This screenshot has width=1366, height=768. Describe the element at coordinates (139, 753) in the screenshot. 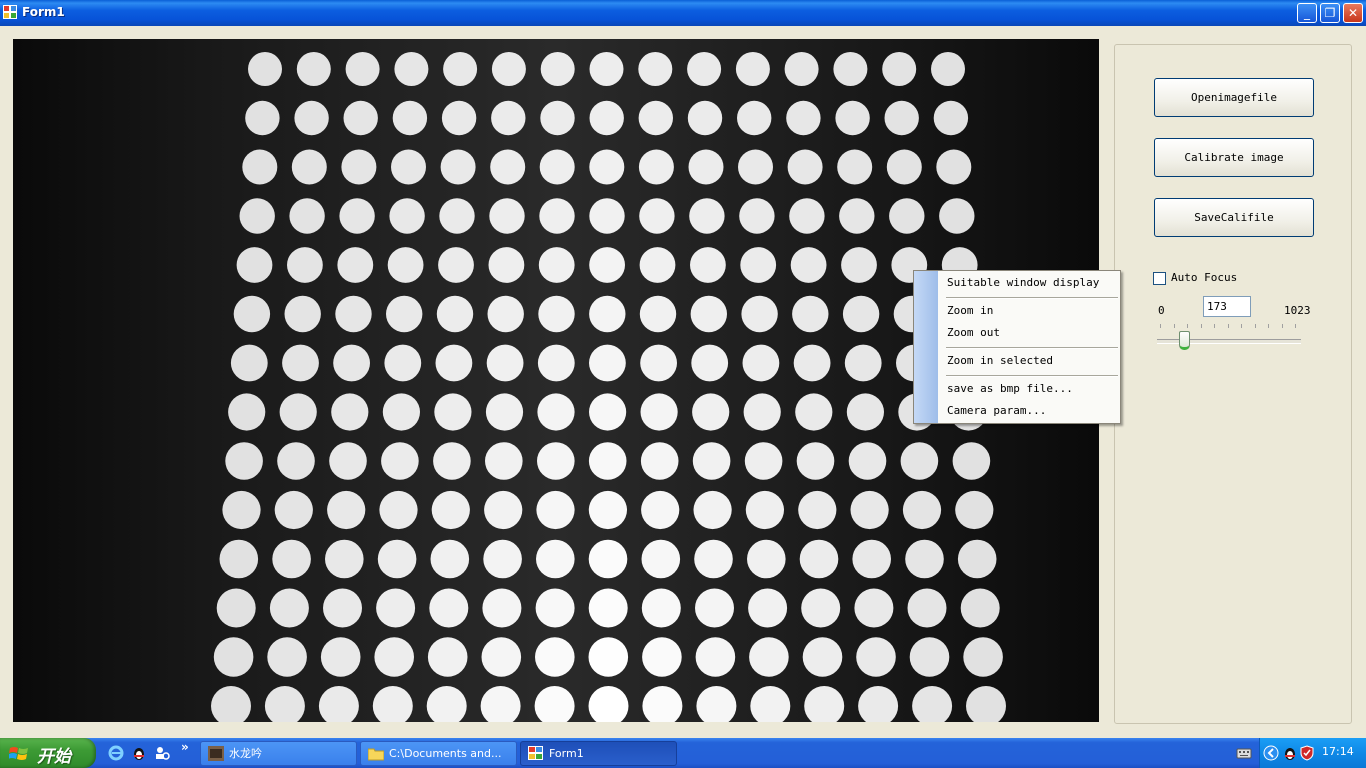

I see `qq-penguin-icon` at that location.